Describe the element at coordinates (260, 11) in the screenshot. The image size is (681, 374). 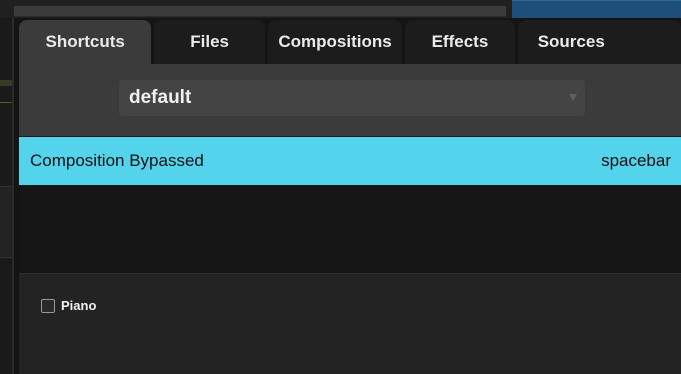
I see `top-gray-segment` at that location.